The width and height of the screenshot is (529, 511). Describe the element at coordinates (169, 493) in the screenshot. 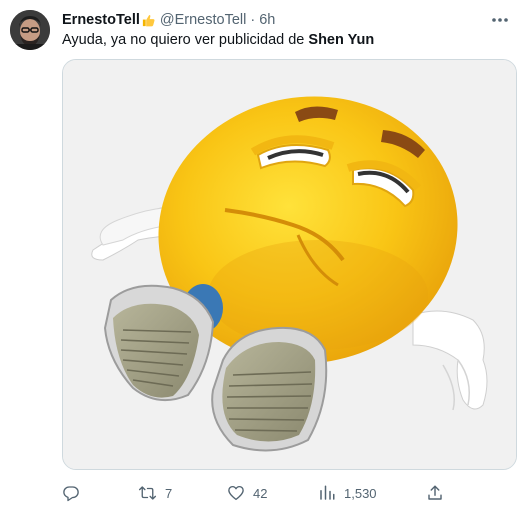

I see `retweet-count: 7` at that location.